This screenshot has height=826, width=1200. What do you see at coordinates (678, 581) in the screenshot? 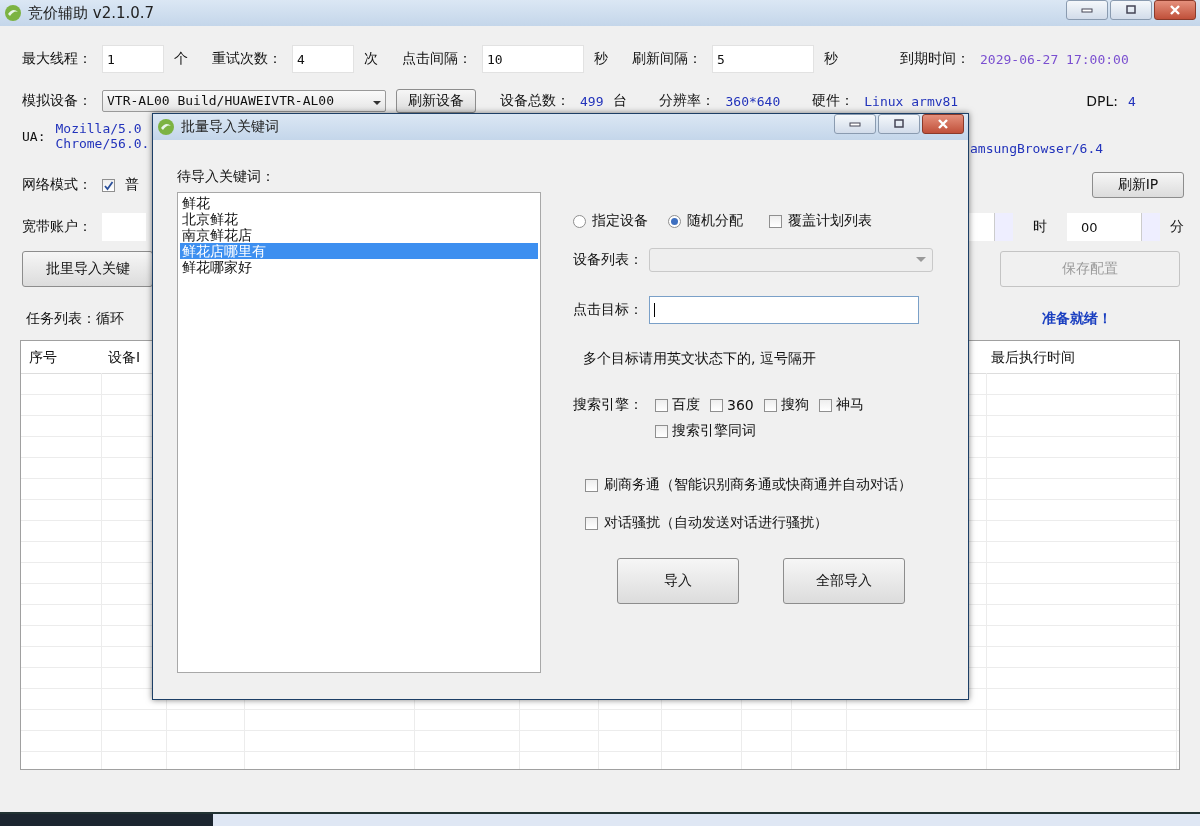
I see `import-button: 导入` at bounding box center [678, 581].